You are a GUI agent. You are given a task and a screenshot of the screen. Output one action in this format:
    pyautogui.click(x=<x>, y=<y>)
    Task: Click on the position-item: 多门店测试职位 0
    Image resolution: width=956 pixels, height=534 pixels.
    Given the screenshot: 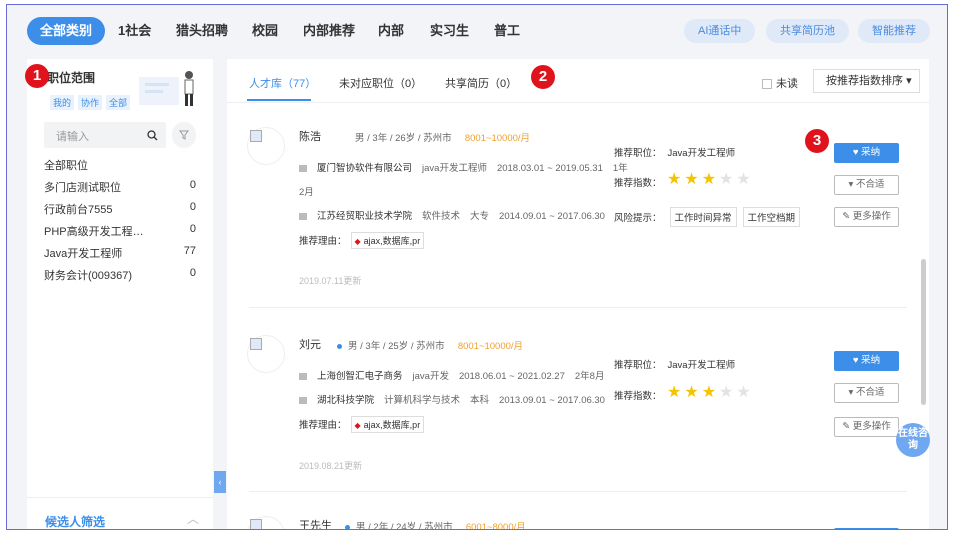 What is the action you would take?
    pyautogui.click(x=120, y=187)
    